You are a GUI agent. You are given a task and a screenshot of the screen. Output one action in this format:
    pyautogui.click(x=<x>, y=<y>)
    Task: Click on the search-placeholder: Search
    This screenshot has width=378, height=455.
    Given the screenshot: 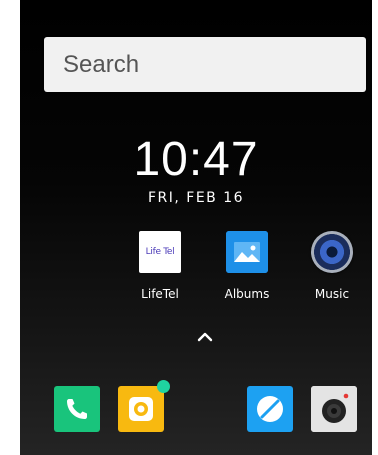 What is the action you would take?
    pyautogui.click(x=101, y=64)
    